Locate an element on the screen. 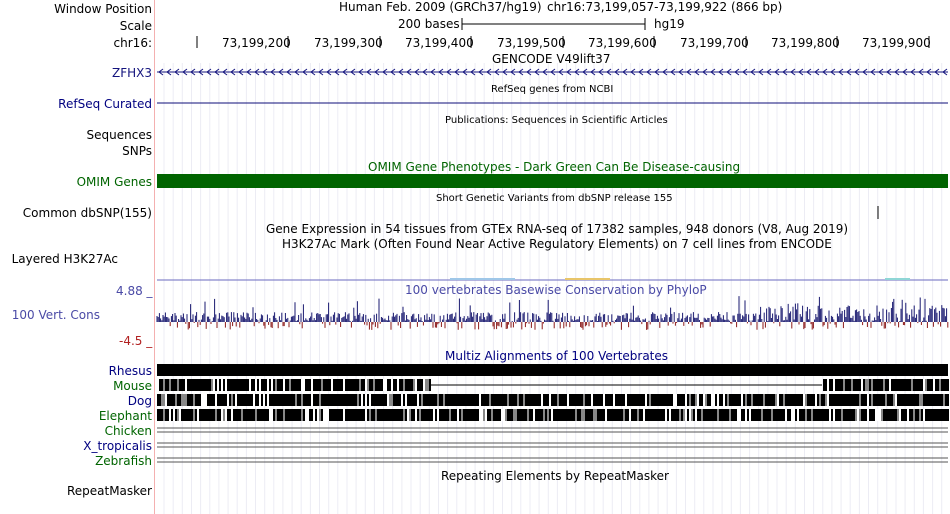  h3k27ac-track-label: Layered H3K27Ac is located at coordinates (59, 259).